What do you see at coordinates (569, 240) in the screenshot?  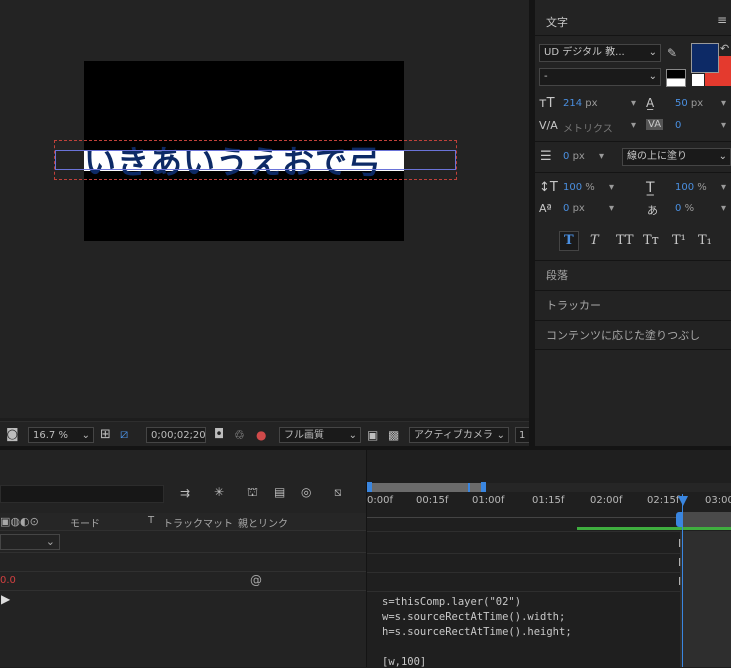 I see `faux-bold-button: T` at bounding box center [569, 240].